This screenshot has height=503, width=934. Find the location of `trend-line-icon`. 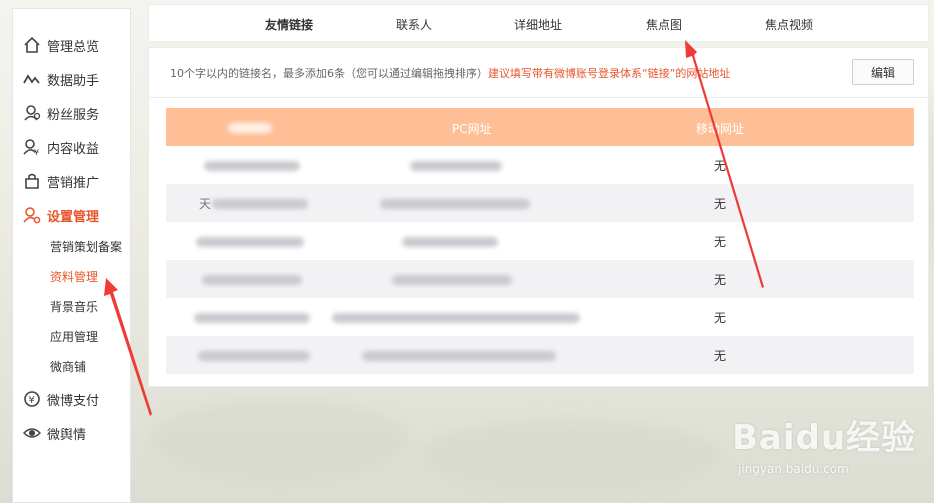

trend-line-icon is located at coordinates (32, 79).